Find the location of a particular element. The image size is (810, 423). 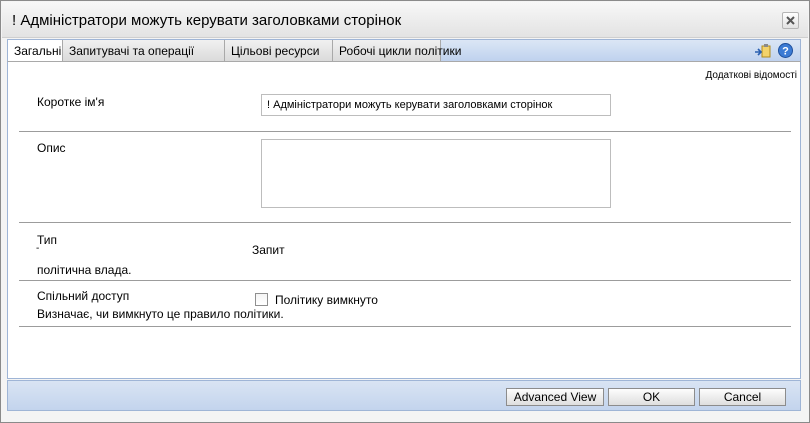

tab-target-resources: Цільові ресурси is located at coordinates (279, 51).